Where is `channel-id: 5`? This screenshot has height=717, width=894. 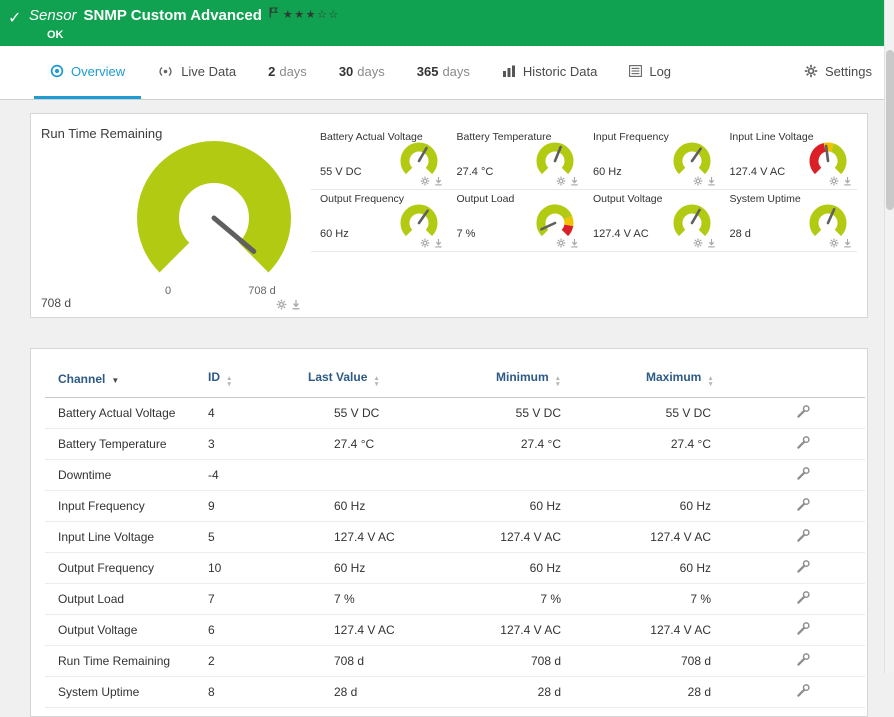
channel-id: 5 is located at coordinates (258, 537).